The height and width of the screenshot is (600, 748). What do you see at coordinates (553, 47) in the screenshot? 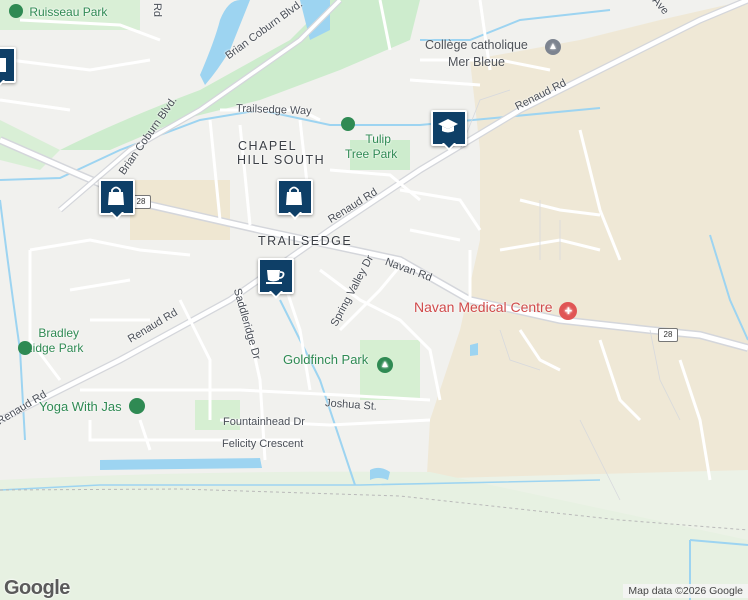
I see `school-icon: ▲` at bounding box center [553, 47].